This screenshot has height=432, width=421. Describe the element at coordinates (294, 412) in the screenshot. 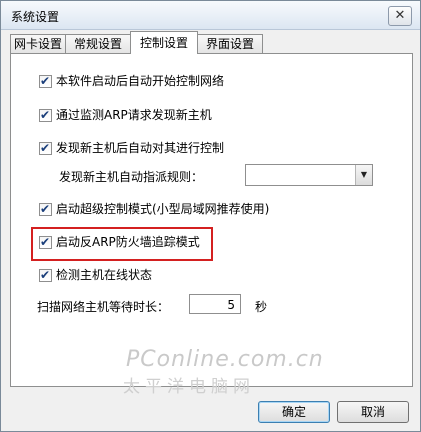

I see `ok-button: 确定` at that location.